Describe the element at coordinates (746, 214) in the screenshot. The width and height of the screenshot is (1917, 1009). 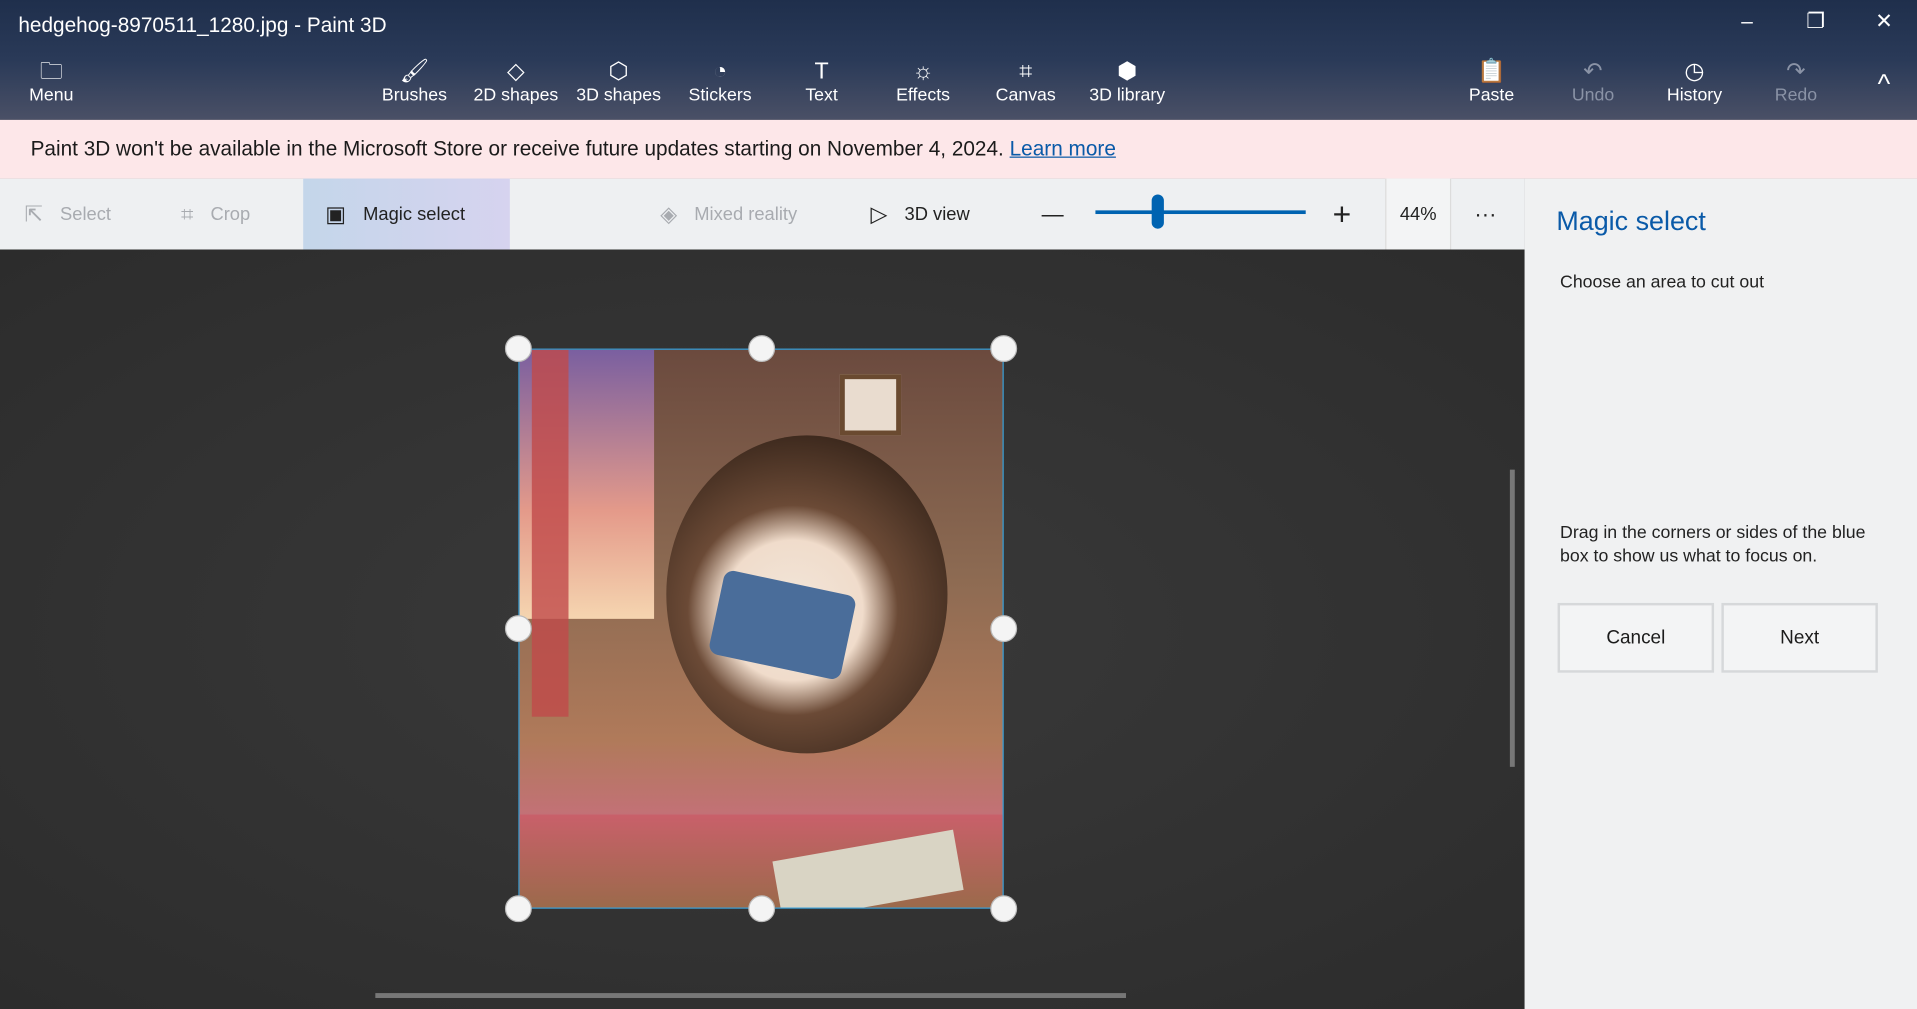
I see `mixed-reality-label: Mixed reality` at that location.